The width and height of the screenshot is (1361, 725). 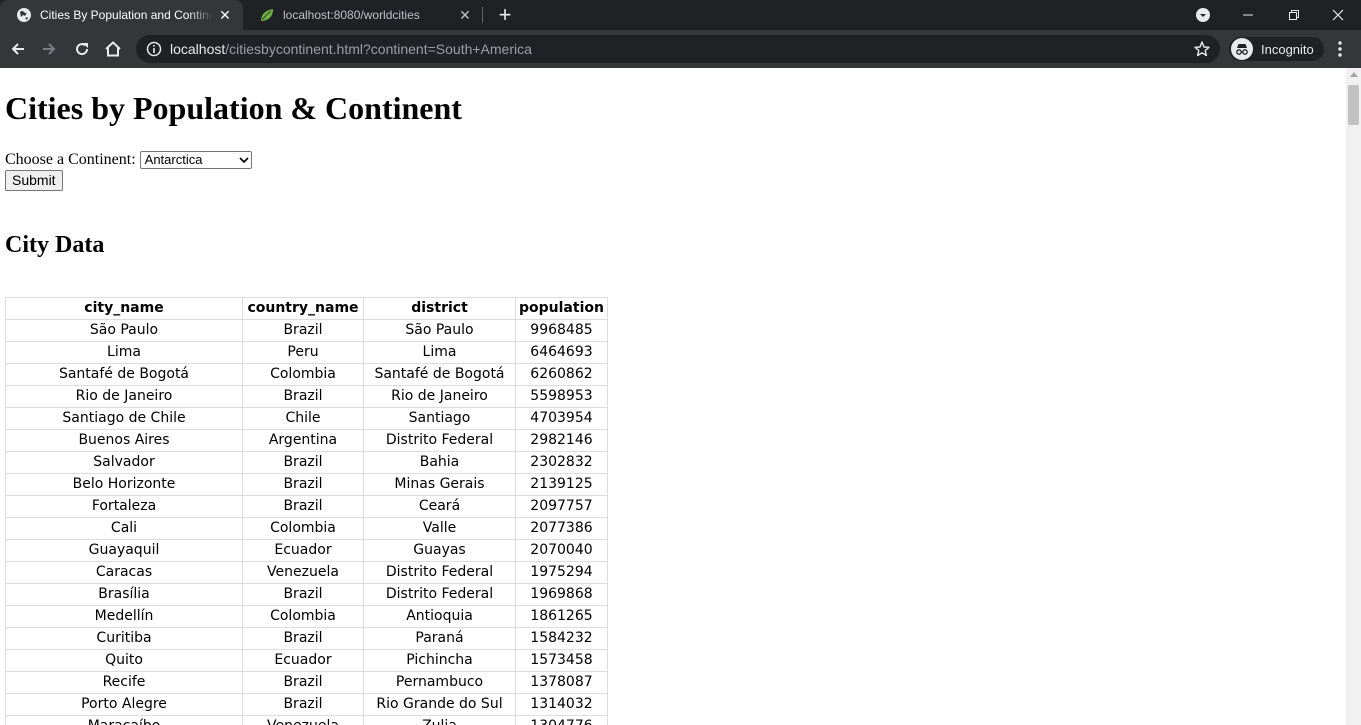 I want to click on district-cell: São Paulo, so click(x=439, y=330).